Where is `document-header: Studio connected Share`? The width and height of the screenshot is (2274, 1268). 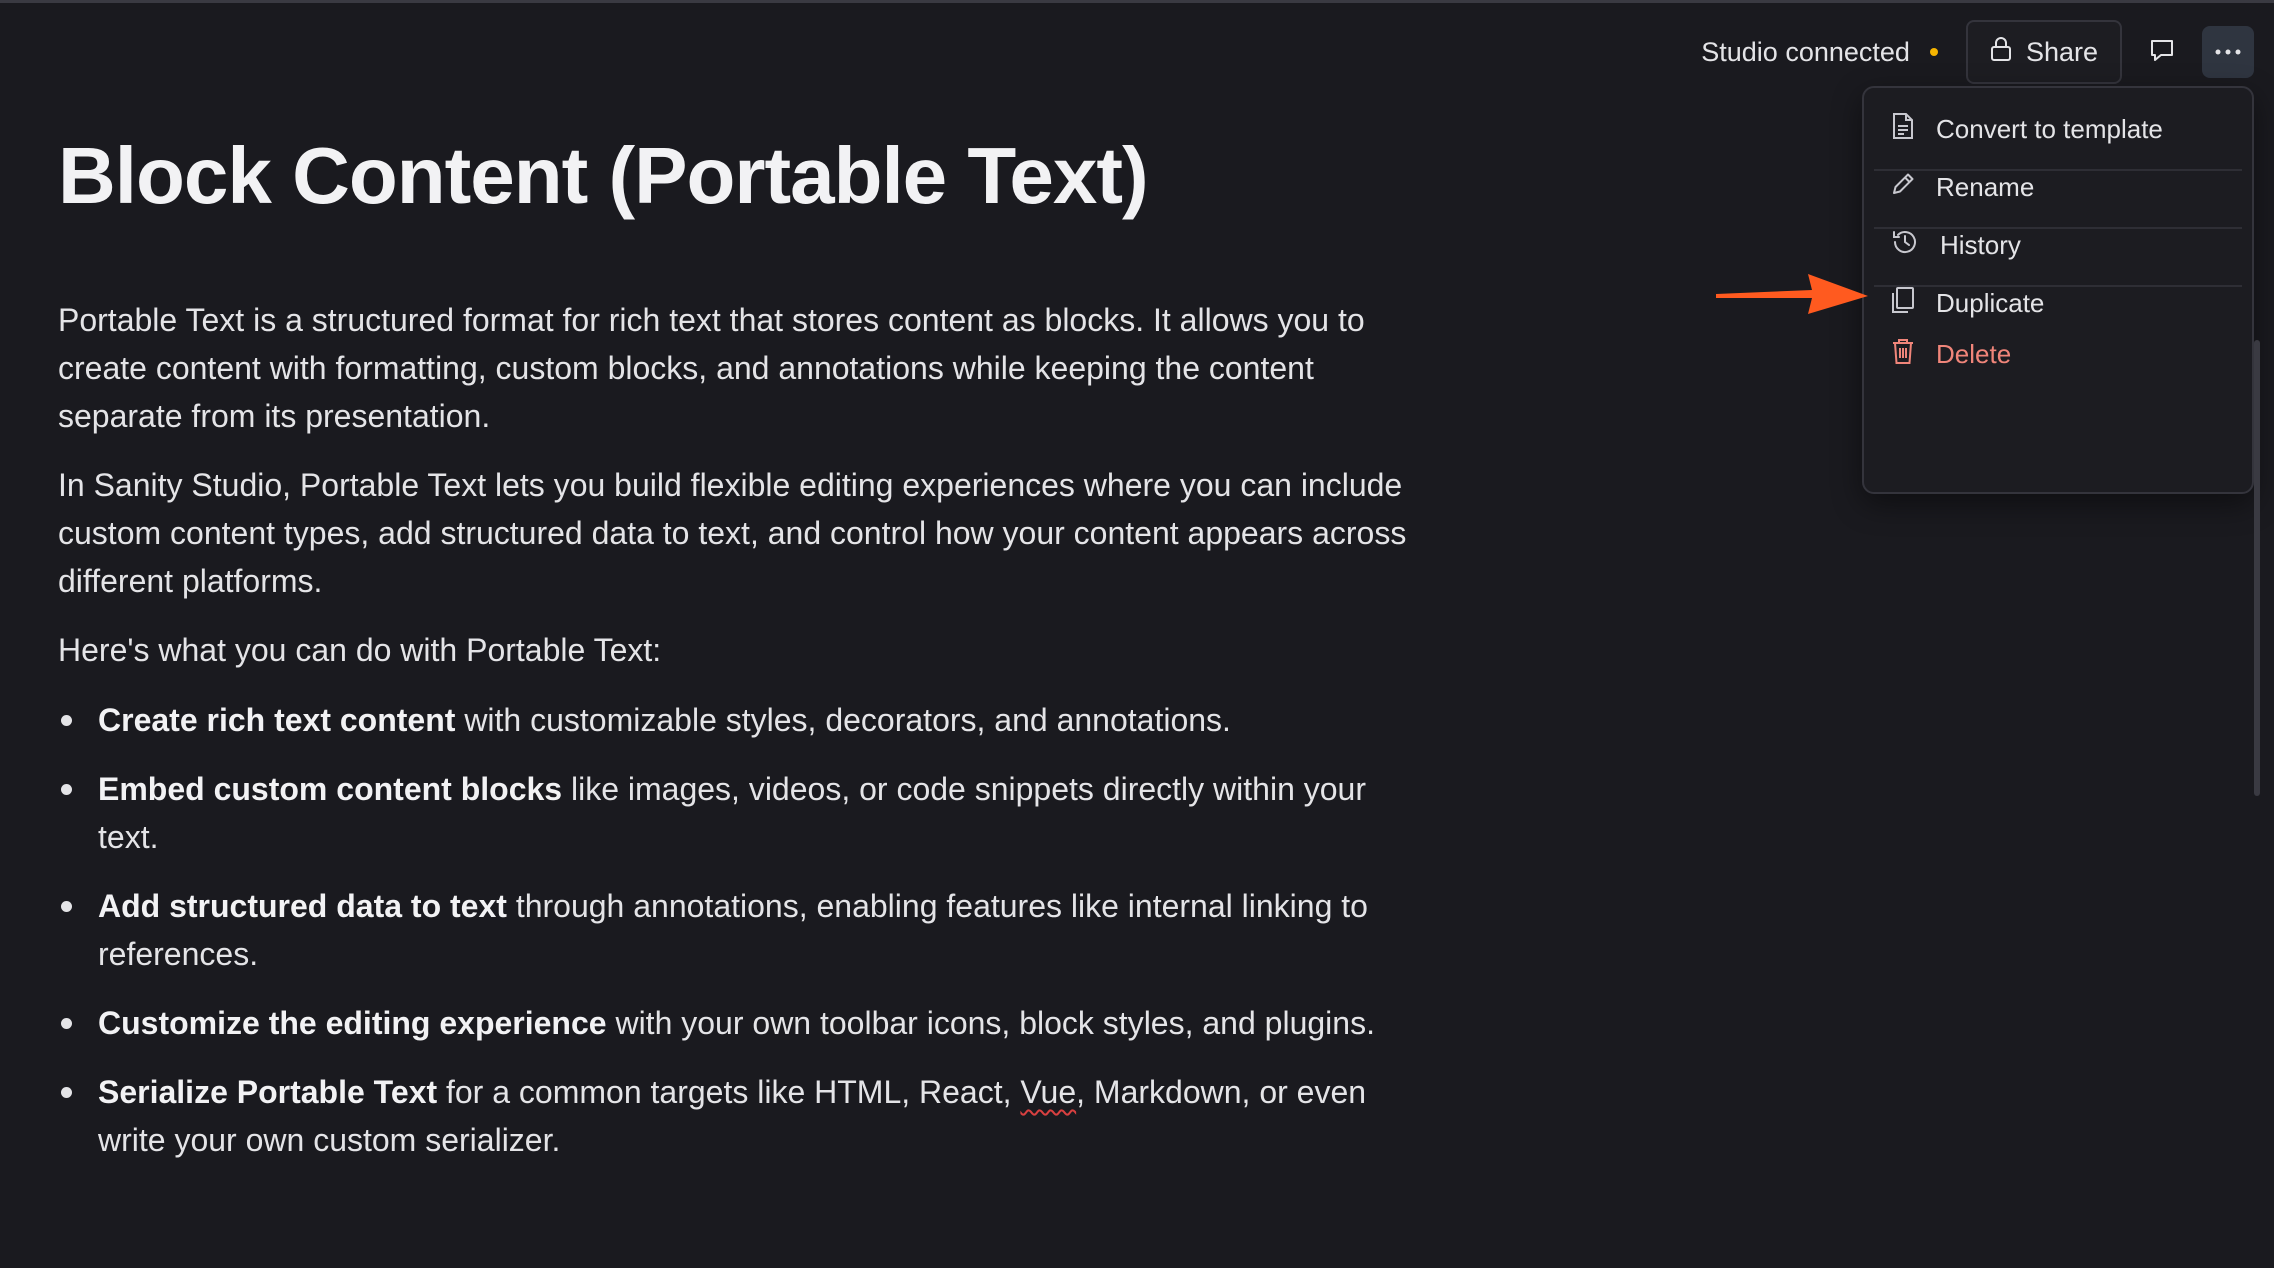 document-header: Studio connected Share is located at coordinates (1977, 52).